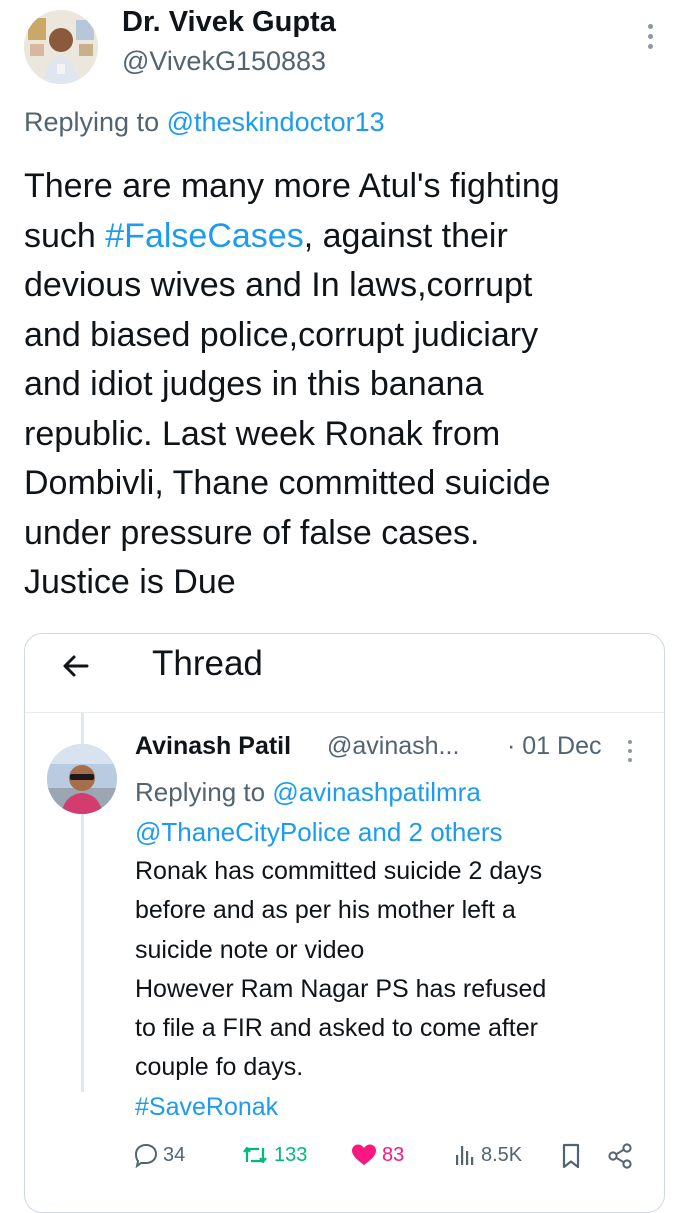 The width and height of the screenshot is (689, 1213). What do you see at coordinates (336, 1028) in the screenshot?
I see `reply-line: to file a FIR and asked to come after` at bounding box center [336, 1028].